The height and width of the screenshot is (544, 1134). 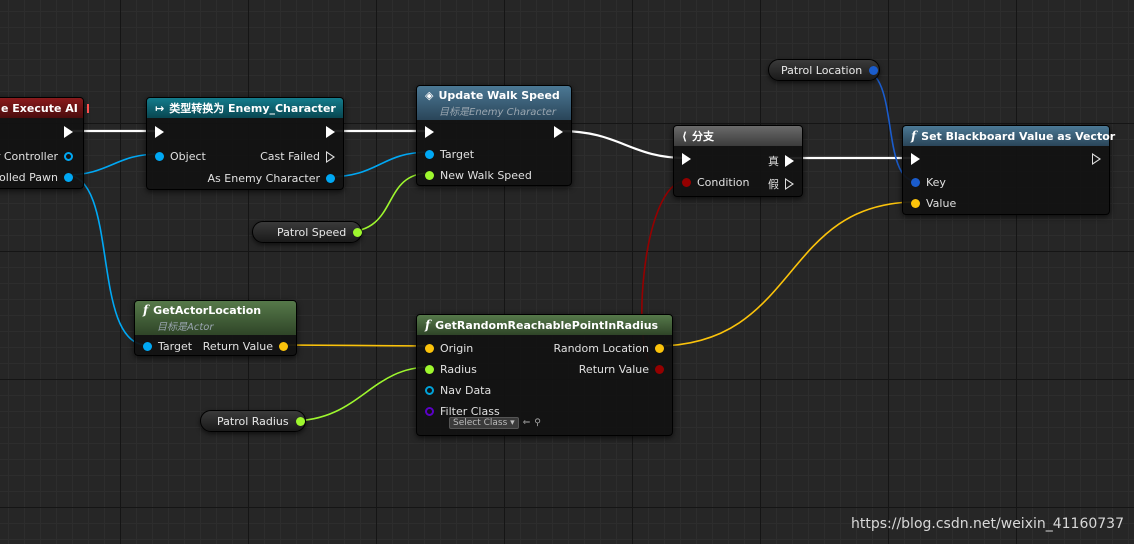 I want to click on new-walk-speed-label: New Walk Speed, so click(x=486, y=175).